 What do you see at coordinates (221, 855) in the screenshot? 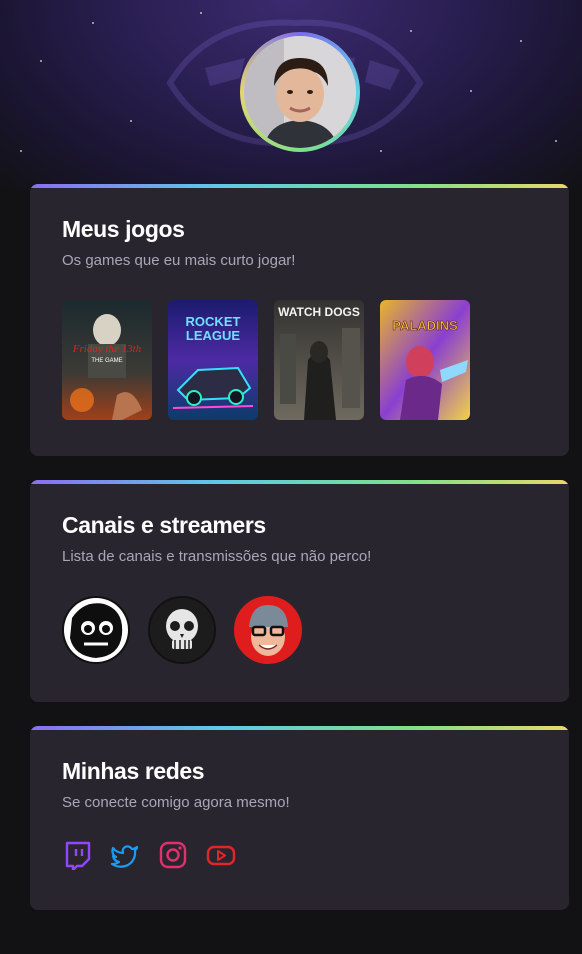
I see `youtube-icon` at bounding box center [221, 855].